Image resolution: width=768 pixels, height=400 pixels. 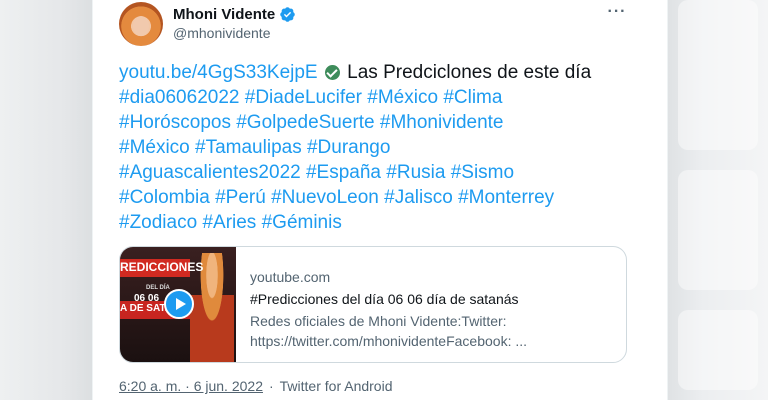 I want to click on background-right, so click(x=718, y=200).